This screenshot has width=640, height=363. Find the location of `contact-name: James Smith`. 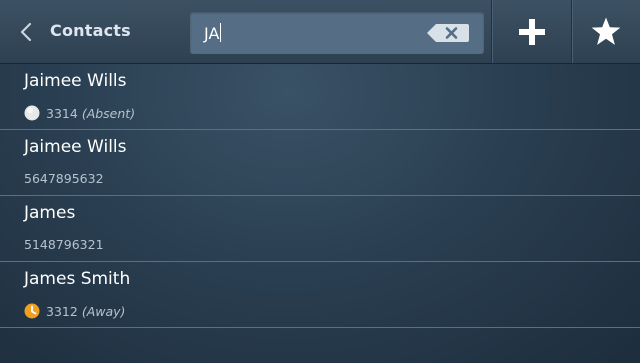

contact-name: James Smith is located at coordinates (77, 279).